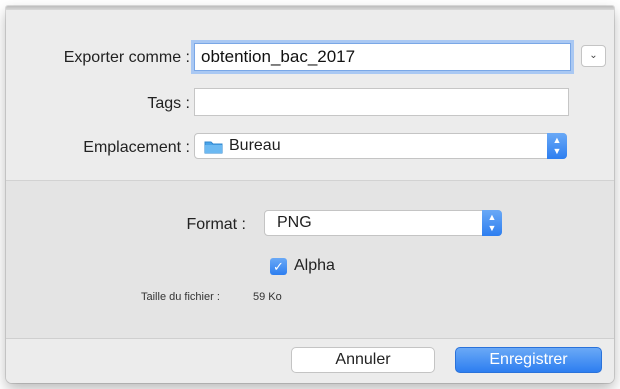 The width and height of the screenshot is (620, 389). I want to click on filesize-value: 59 Ko, so click(267, 297).